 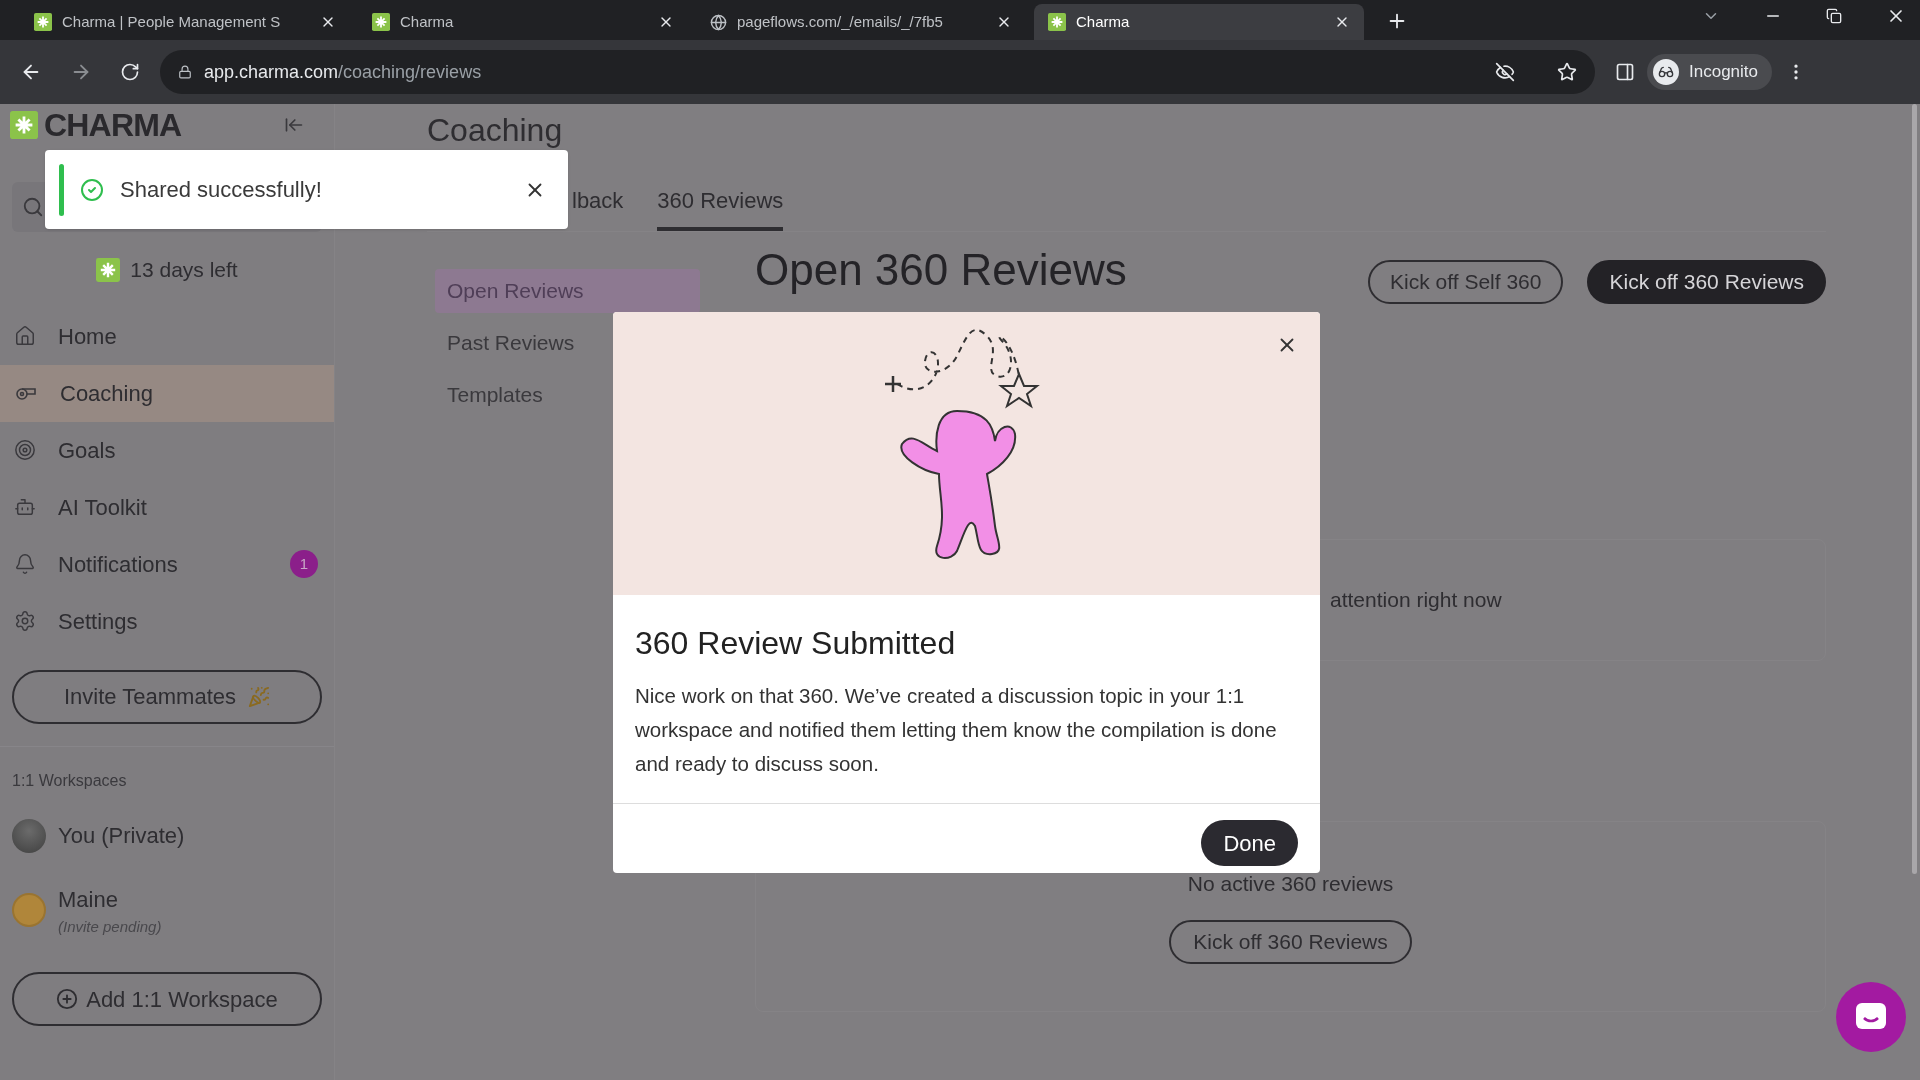 I want to click on section-heading: Open 360 Reviews, so click(x=941, y=270).